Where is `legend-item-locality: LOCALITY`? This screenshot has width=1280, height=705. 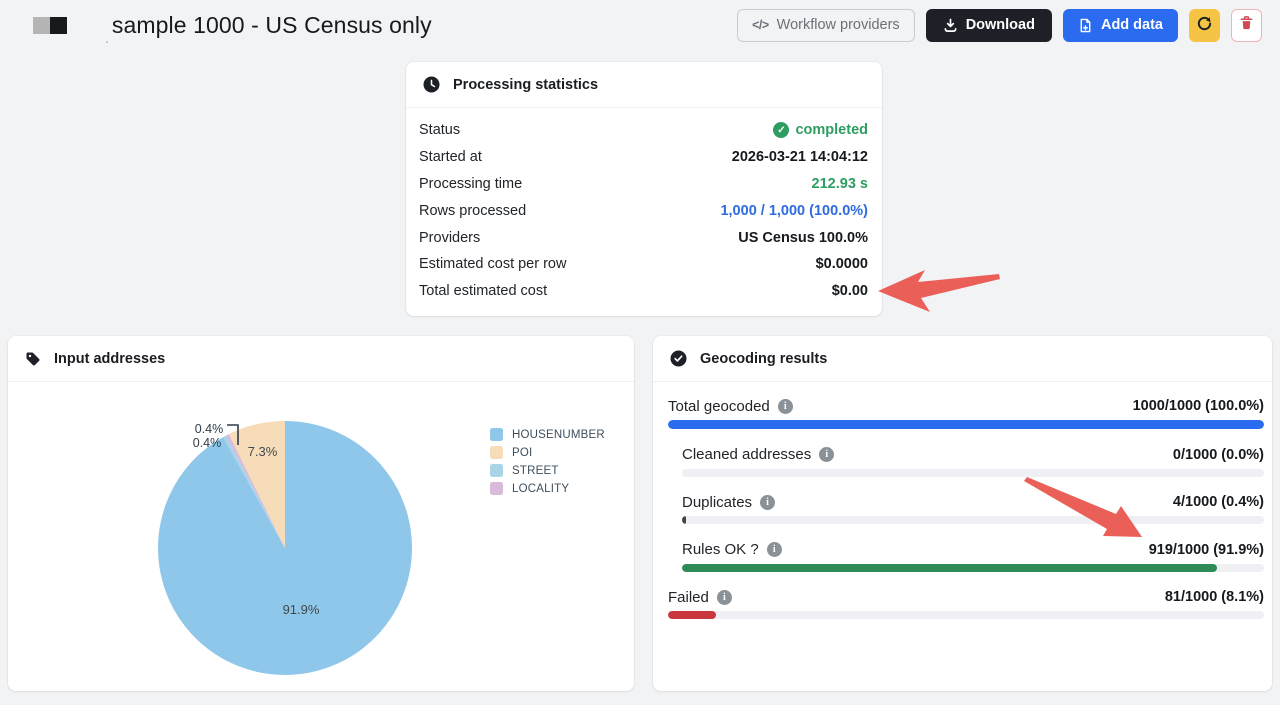 legend-item-locality: LOCALITY is located at coordinates (547, 488).